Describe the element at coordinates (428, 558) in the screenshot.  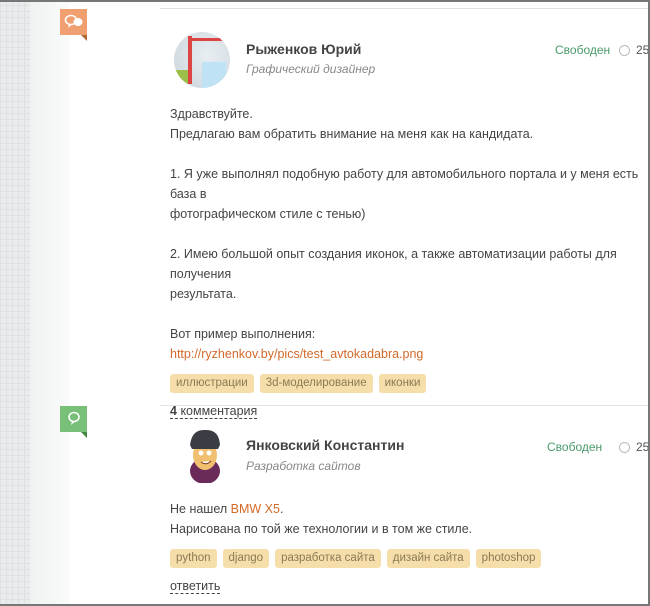
I see `tag: дизайн сайта` at that location.